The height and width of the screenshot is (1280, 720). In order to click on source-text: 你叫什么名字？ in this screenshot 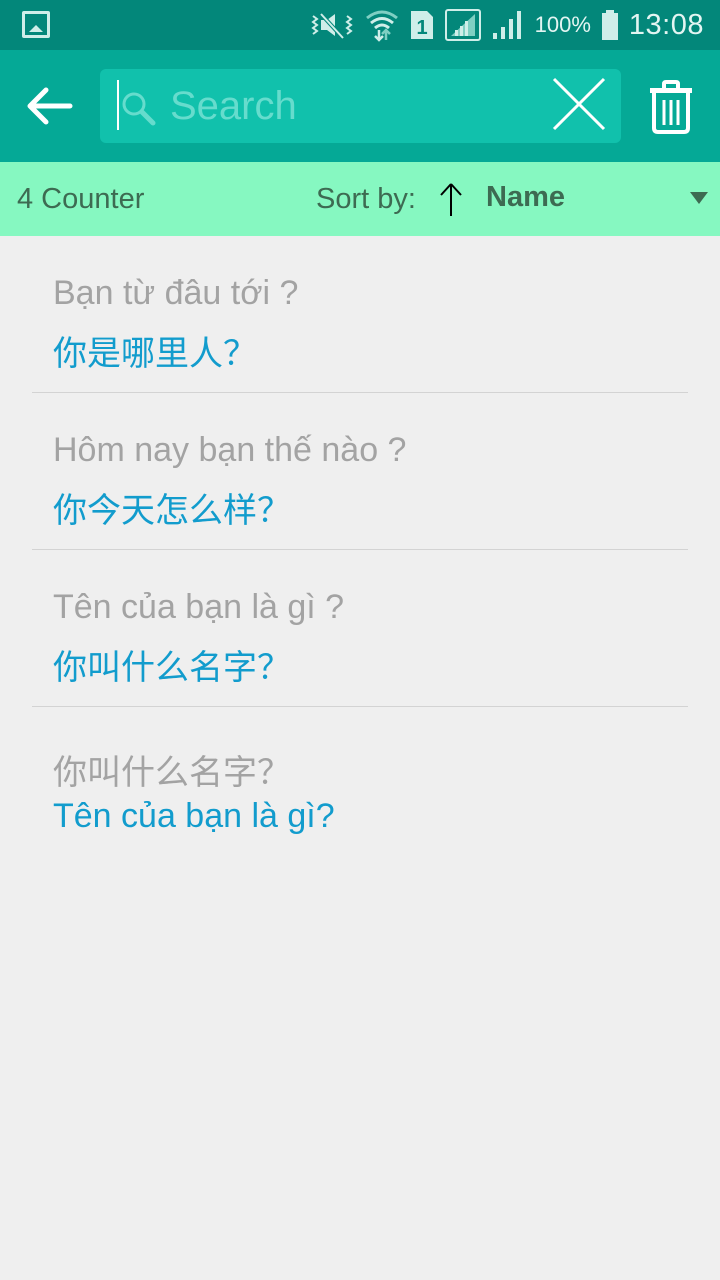, I will do `click(172, 773)`.